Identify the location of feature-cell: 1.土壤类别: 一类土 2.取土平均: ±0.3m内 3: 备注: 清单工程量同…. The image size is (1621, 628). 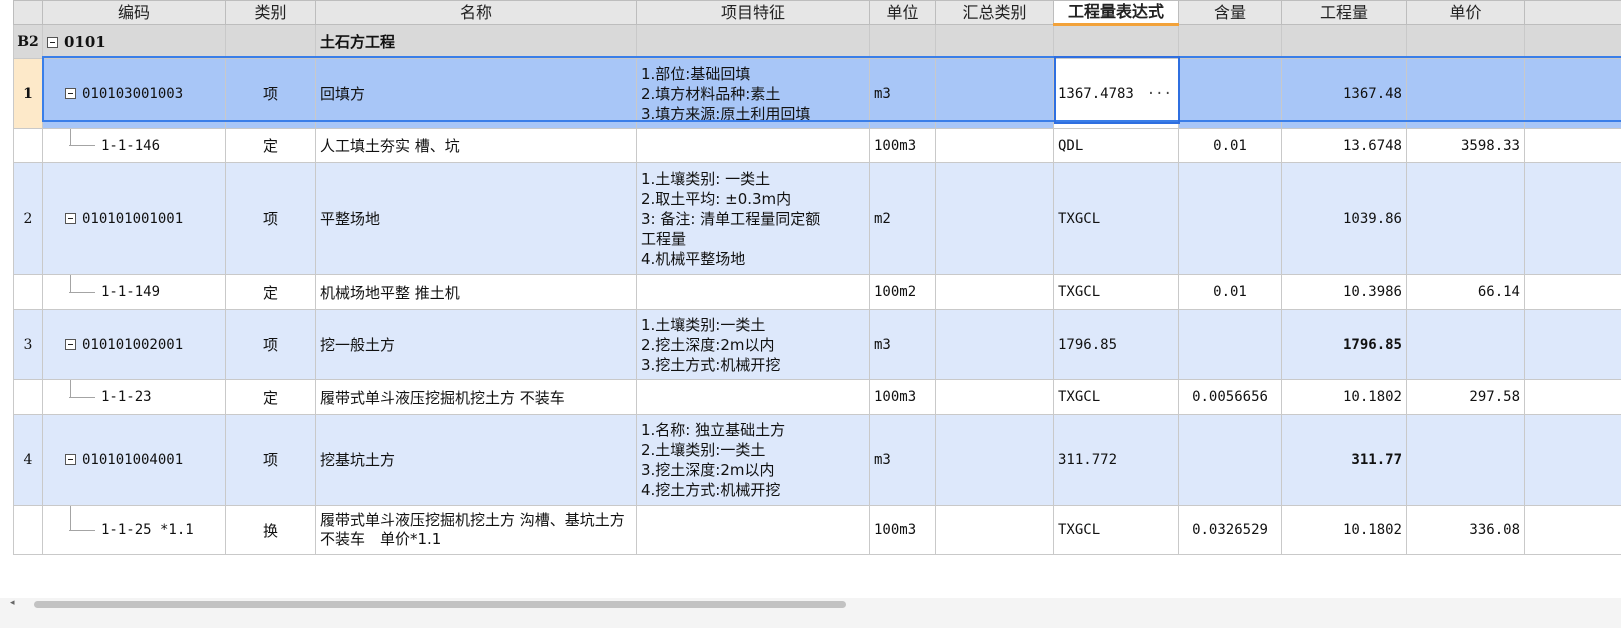
(753, 219).